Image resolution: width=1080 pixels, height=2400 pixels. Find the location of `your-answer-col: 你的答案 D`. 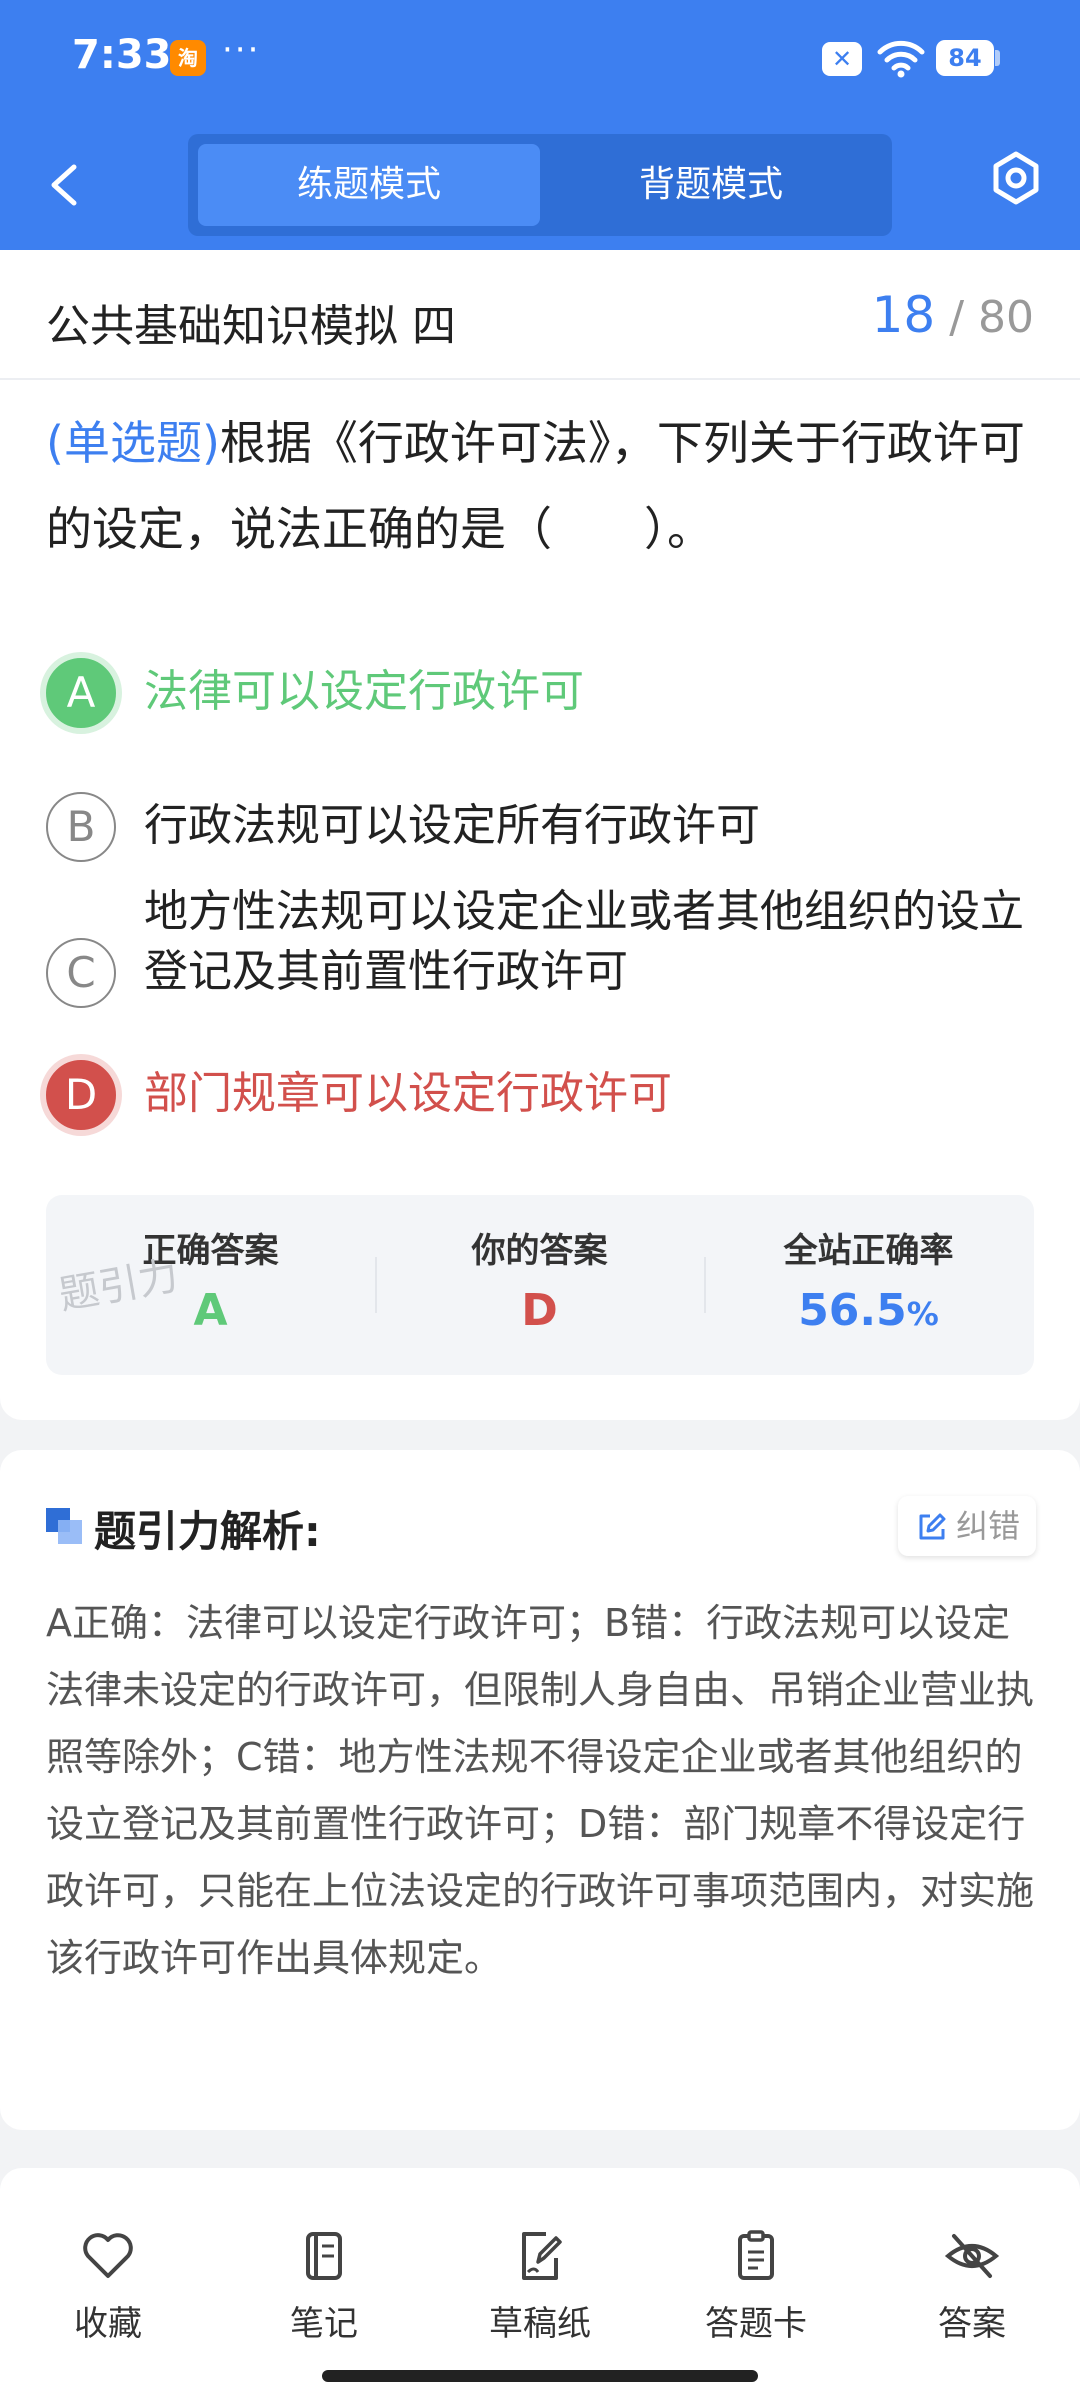

your-answer-col: 你的答案 D is located at coordinates (539, 1285).